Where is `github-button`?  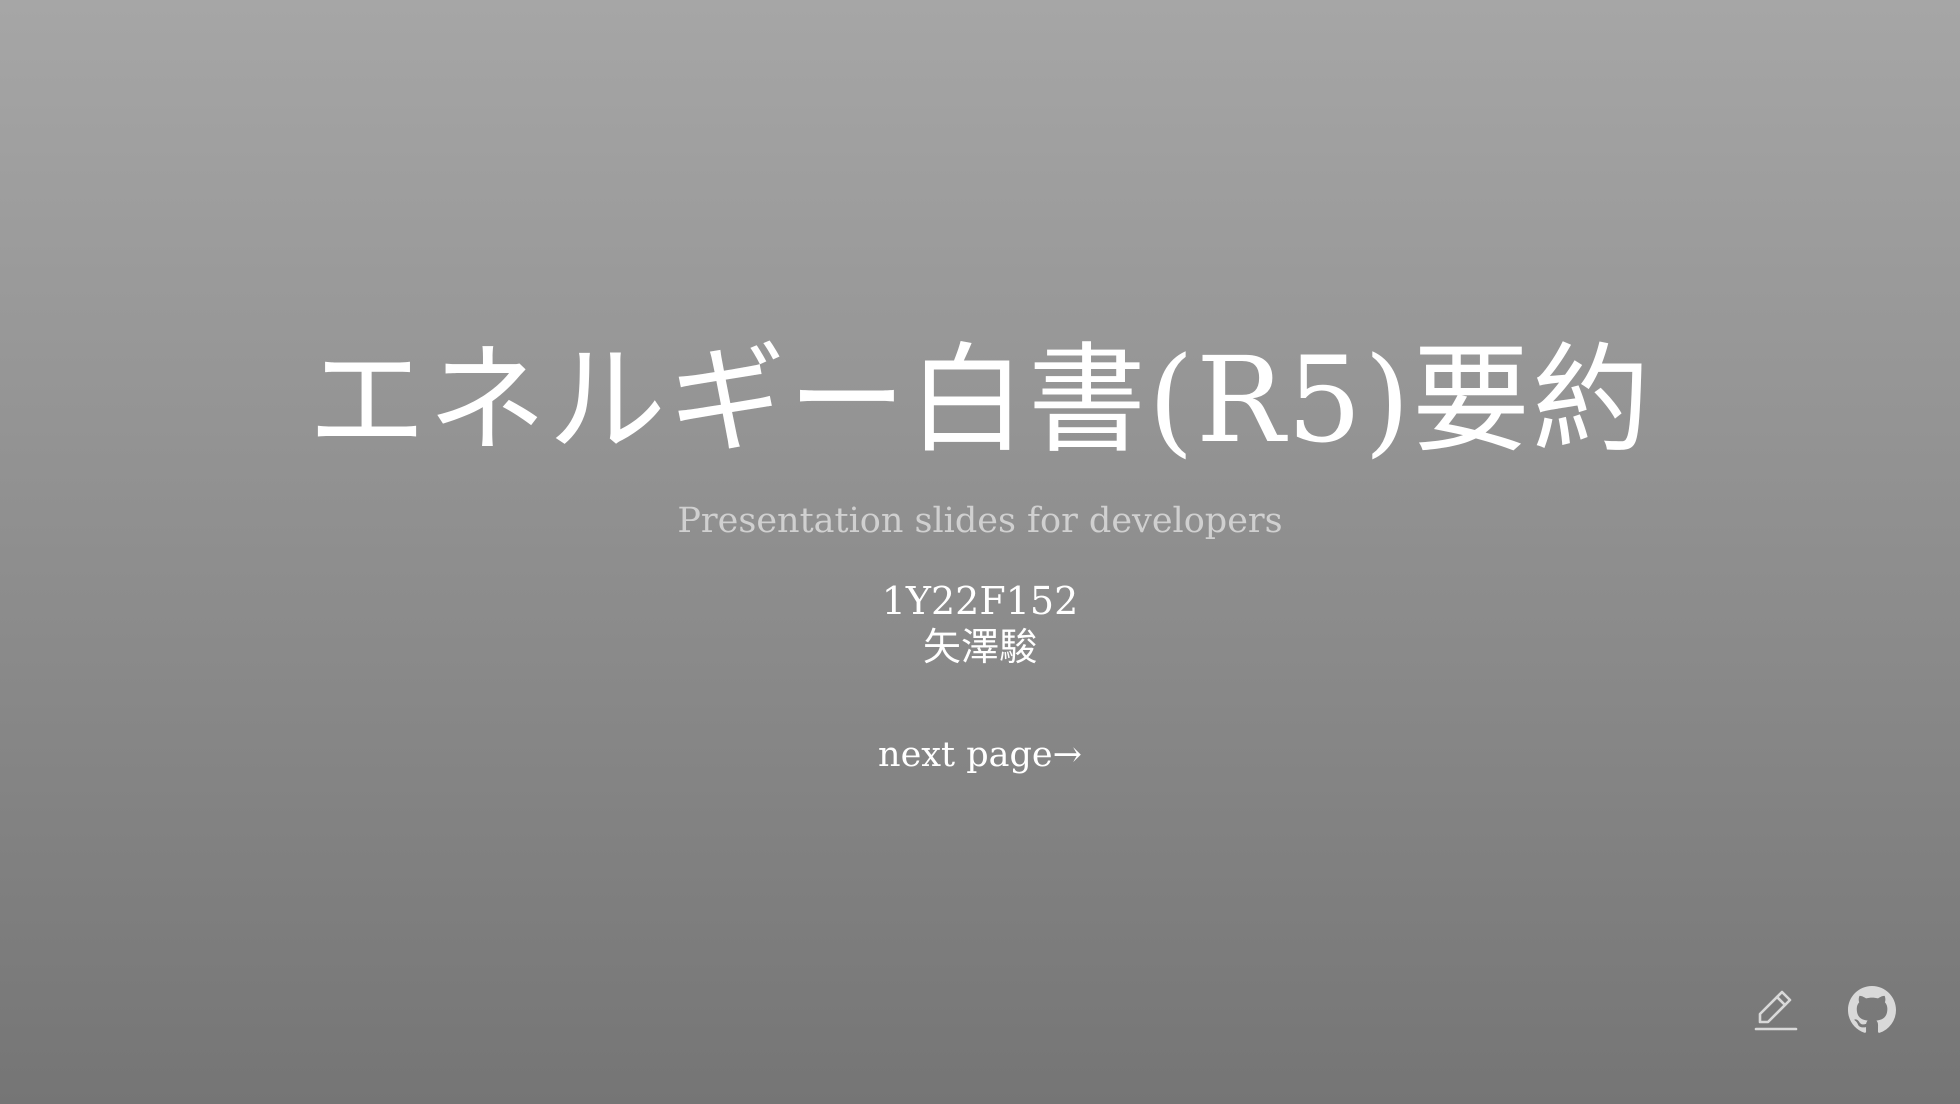 github-button is located at coordinates (1872, 1010).